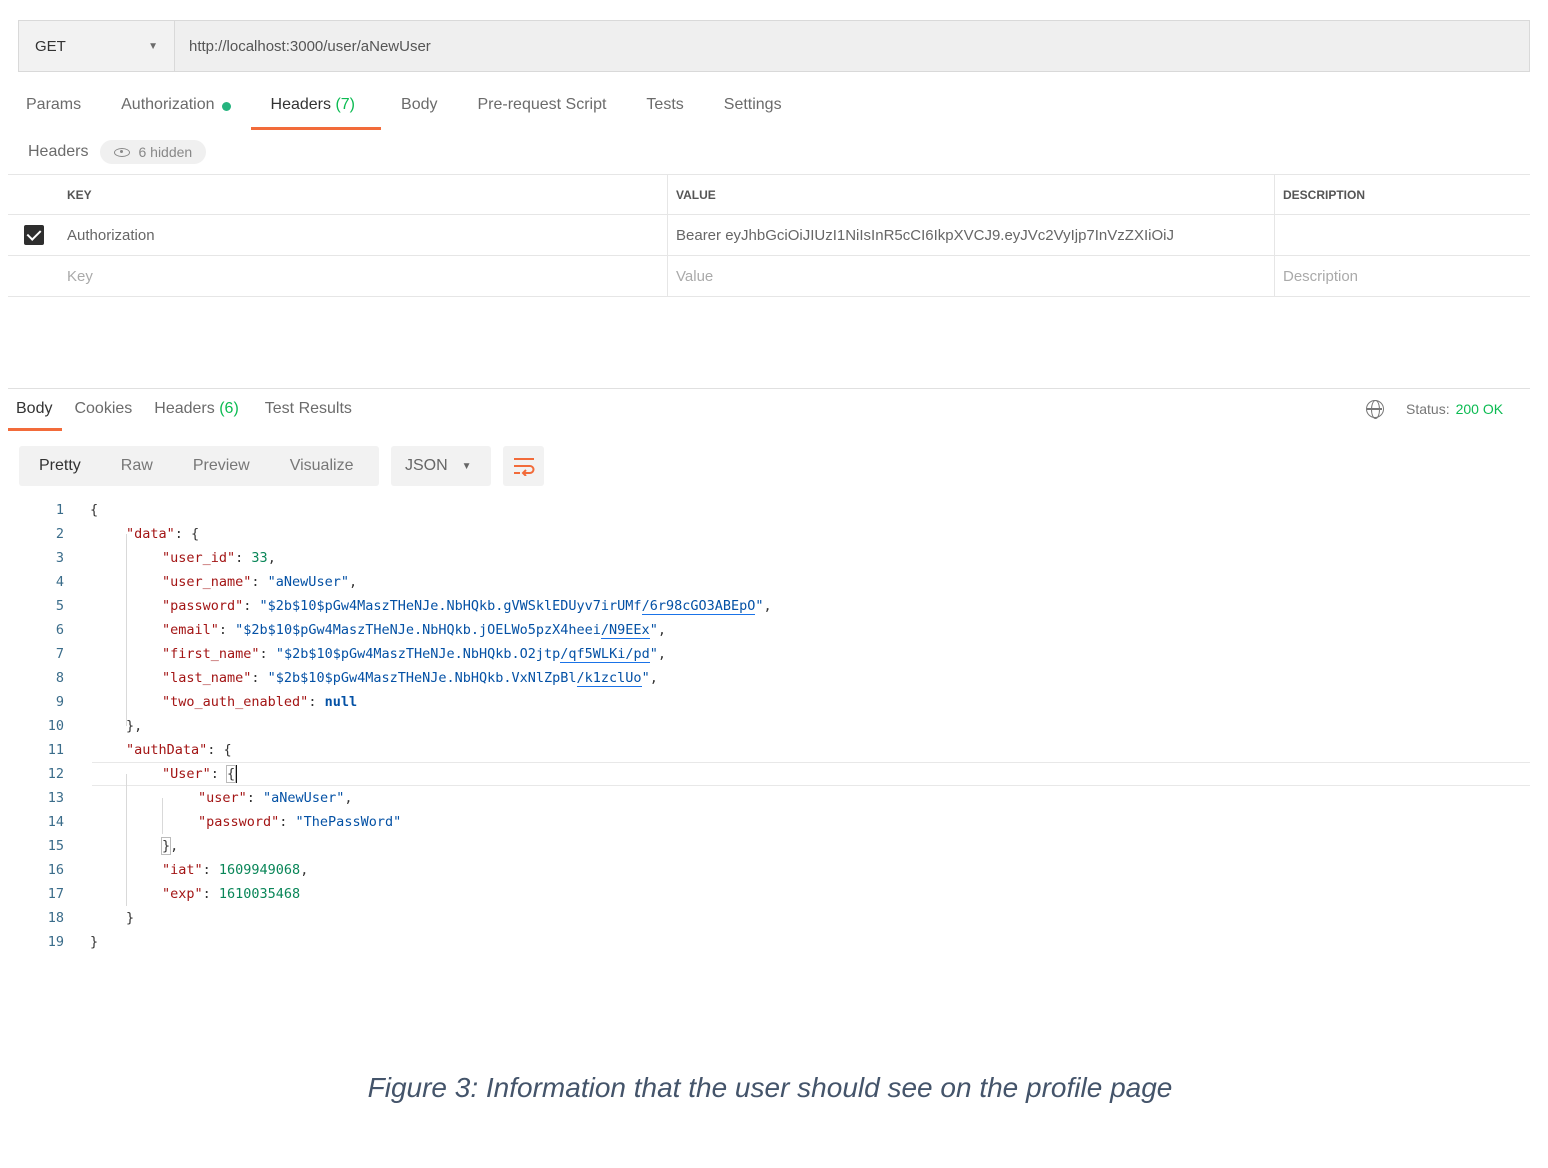 Image resolution: width=1548 pixels, height=1168 pixels. What do you see at coordinates (970, 276) in the screenshot?
I see `new-value-input: Value` at bounding box center [970, 276].